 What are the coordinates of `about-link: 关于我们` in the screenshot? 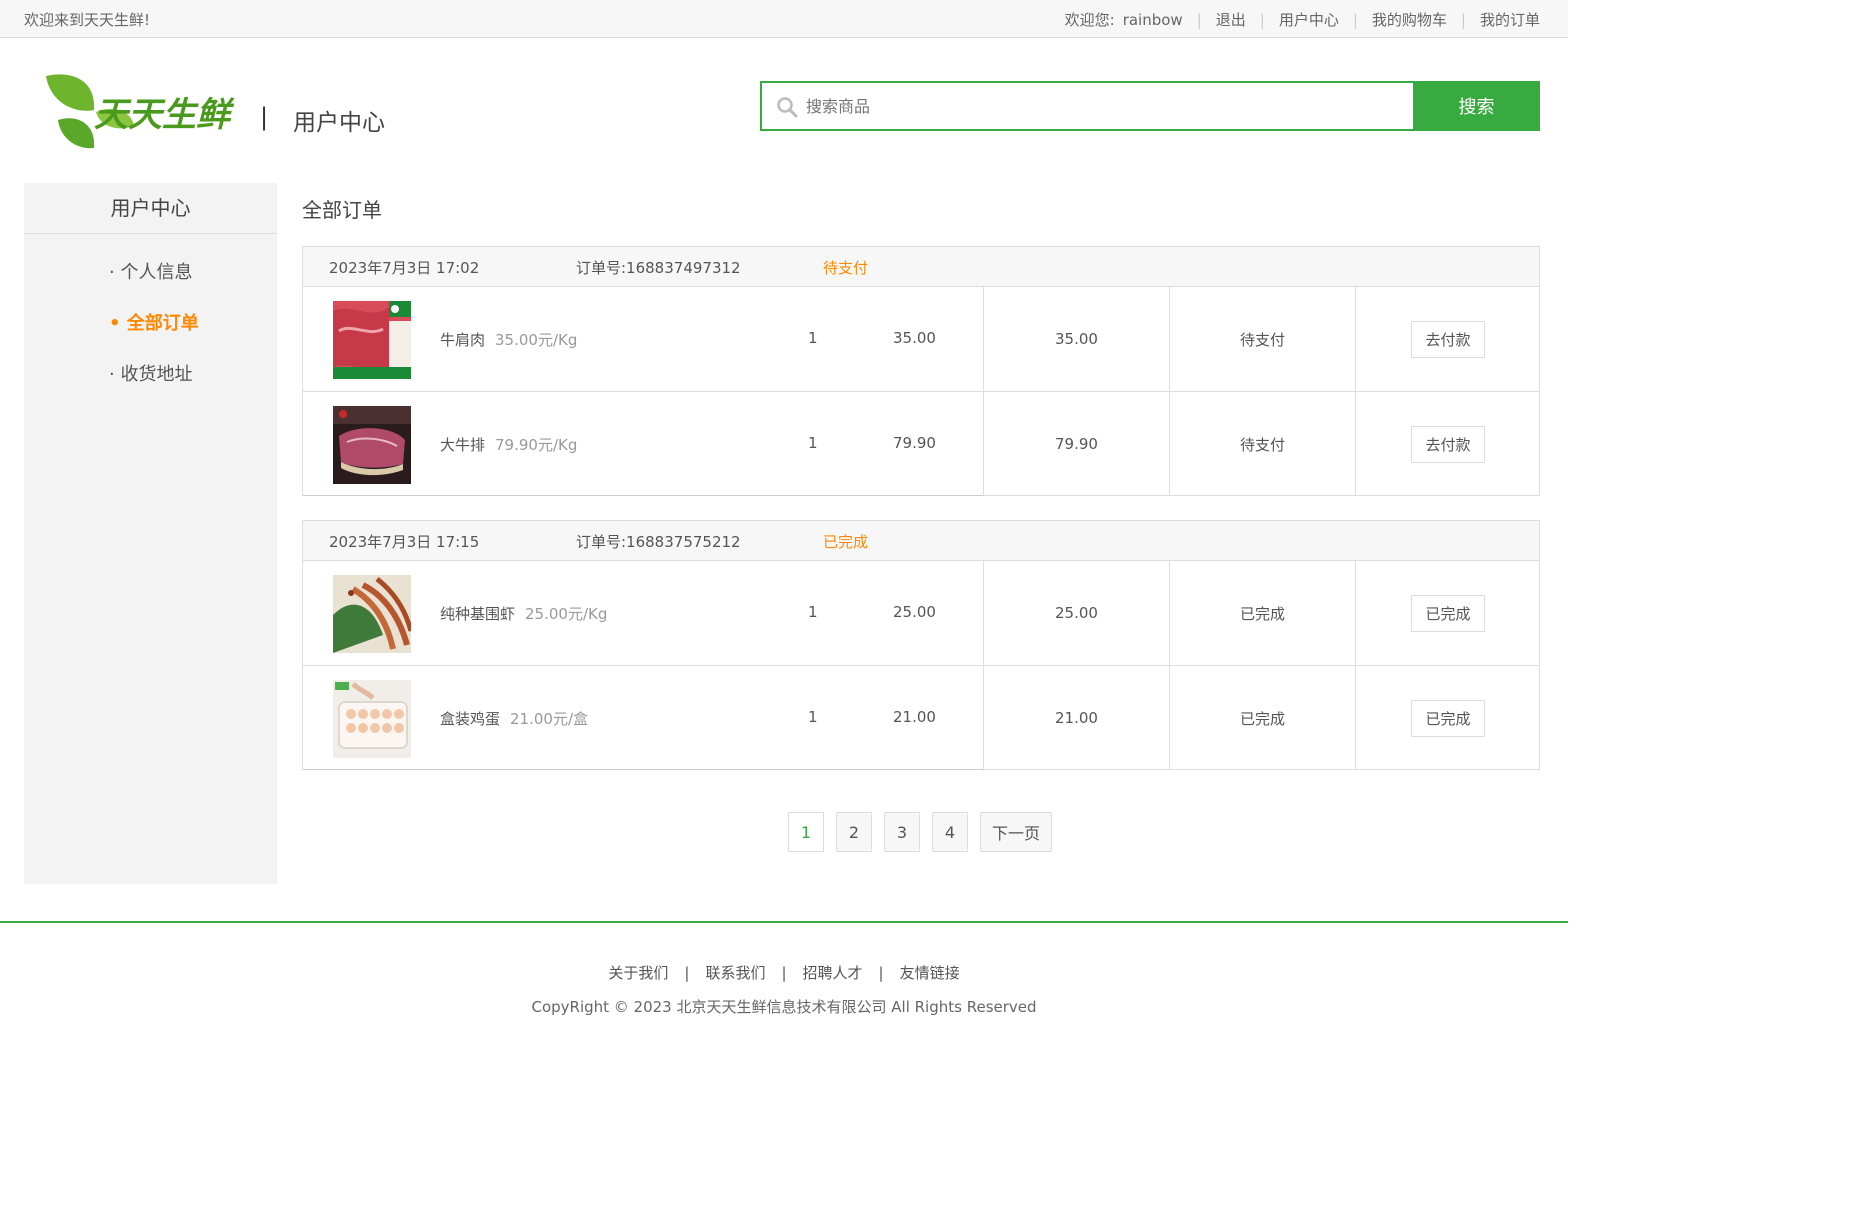 It's located at (638, 973).